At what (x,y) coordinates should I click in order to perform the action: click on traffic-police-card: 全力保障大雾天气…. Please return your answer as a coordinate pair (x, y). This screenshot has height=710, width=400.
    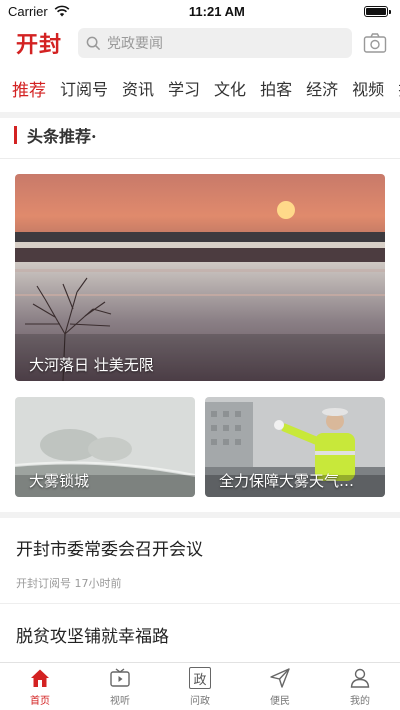
    Looking at the image, I should click on (295, 447).